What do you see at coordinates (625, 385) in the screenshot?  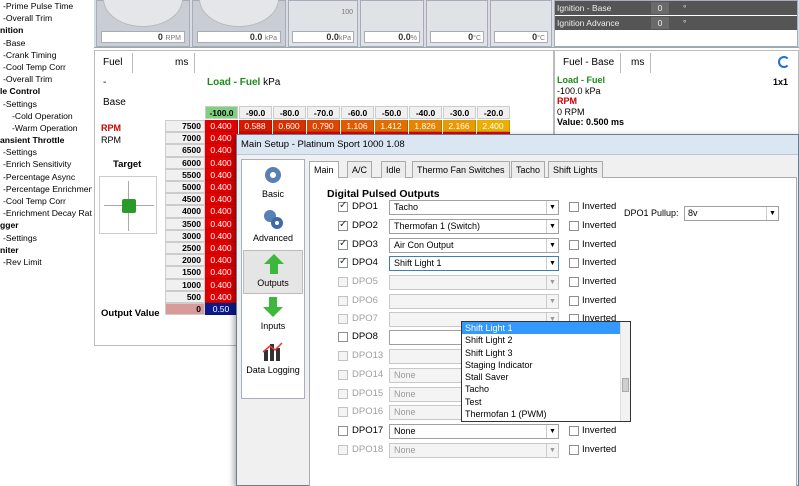 I see `scrollbar-thumb` at bounding box center [625, 385].